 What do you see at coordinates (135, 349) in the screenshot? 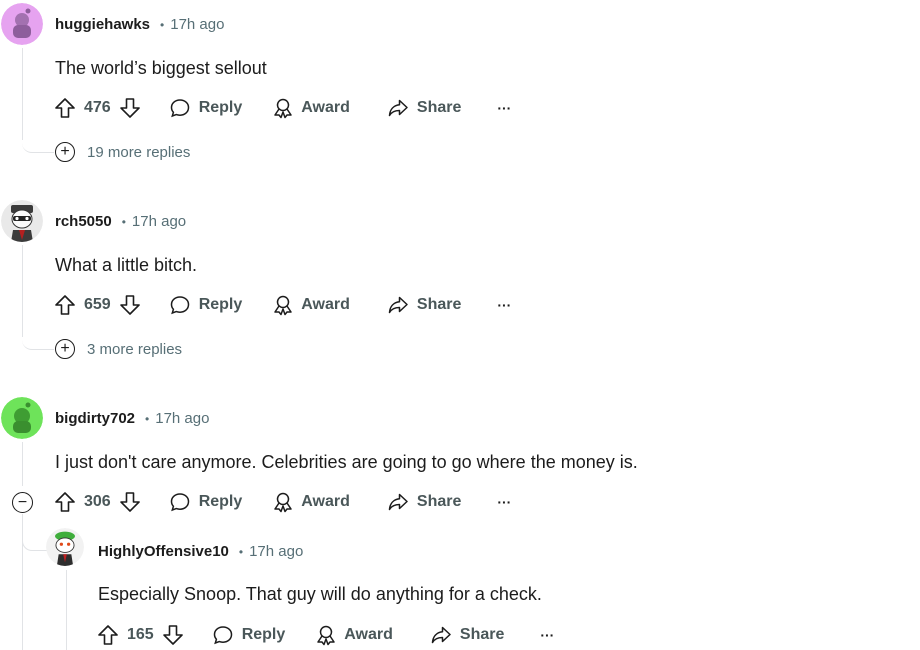
I see `more-replies-label: 3 more replies` at bounding box center [135, 349].